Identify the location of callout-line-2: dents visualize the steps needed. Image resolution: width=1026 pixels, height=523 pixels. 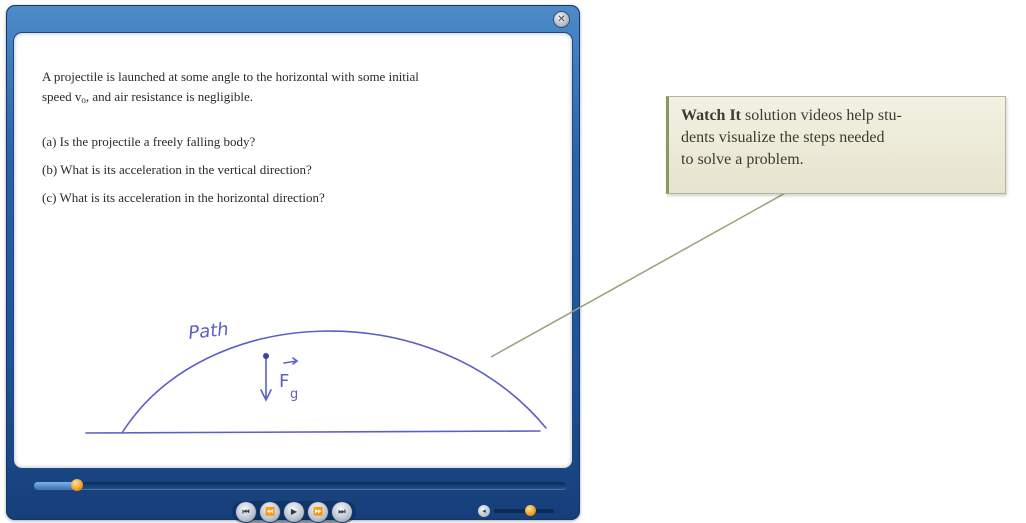
(783, 137).